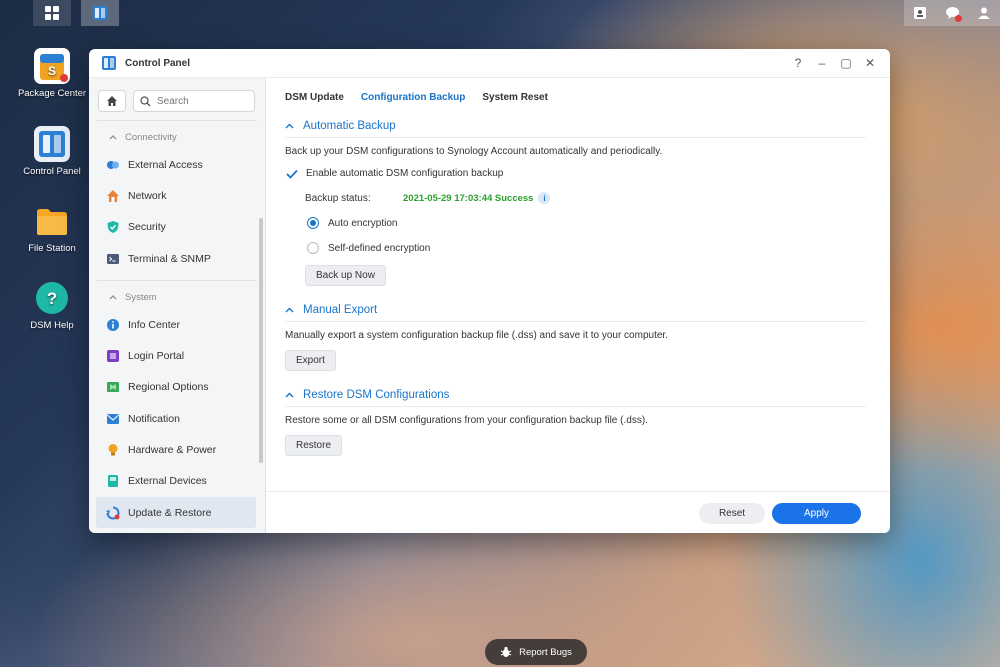 Image resolution: width=1000 pixels, height=667 pixels. I want to click on self-defined-encryption-label: Self-defined encryption, so click(379, 248).